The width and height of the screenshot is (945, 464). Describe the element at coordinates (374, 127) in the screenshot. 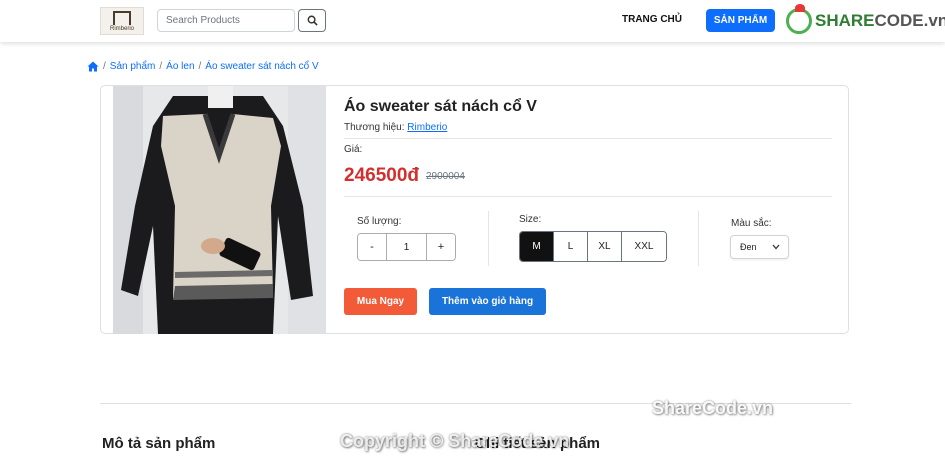

I see `brand-label: Thương hiệu:` at that location.